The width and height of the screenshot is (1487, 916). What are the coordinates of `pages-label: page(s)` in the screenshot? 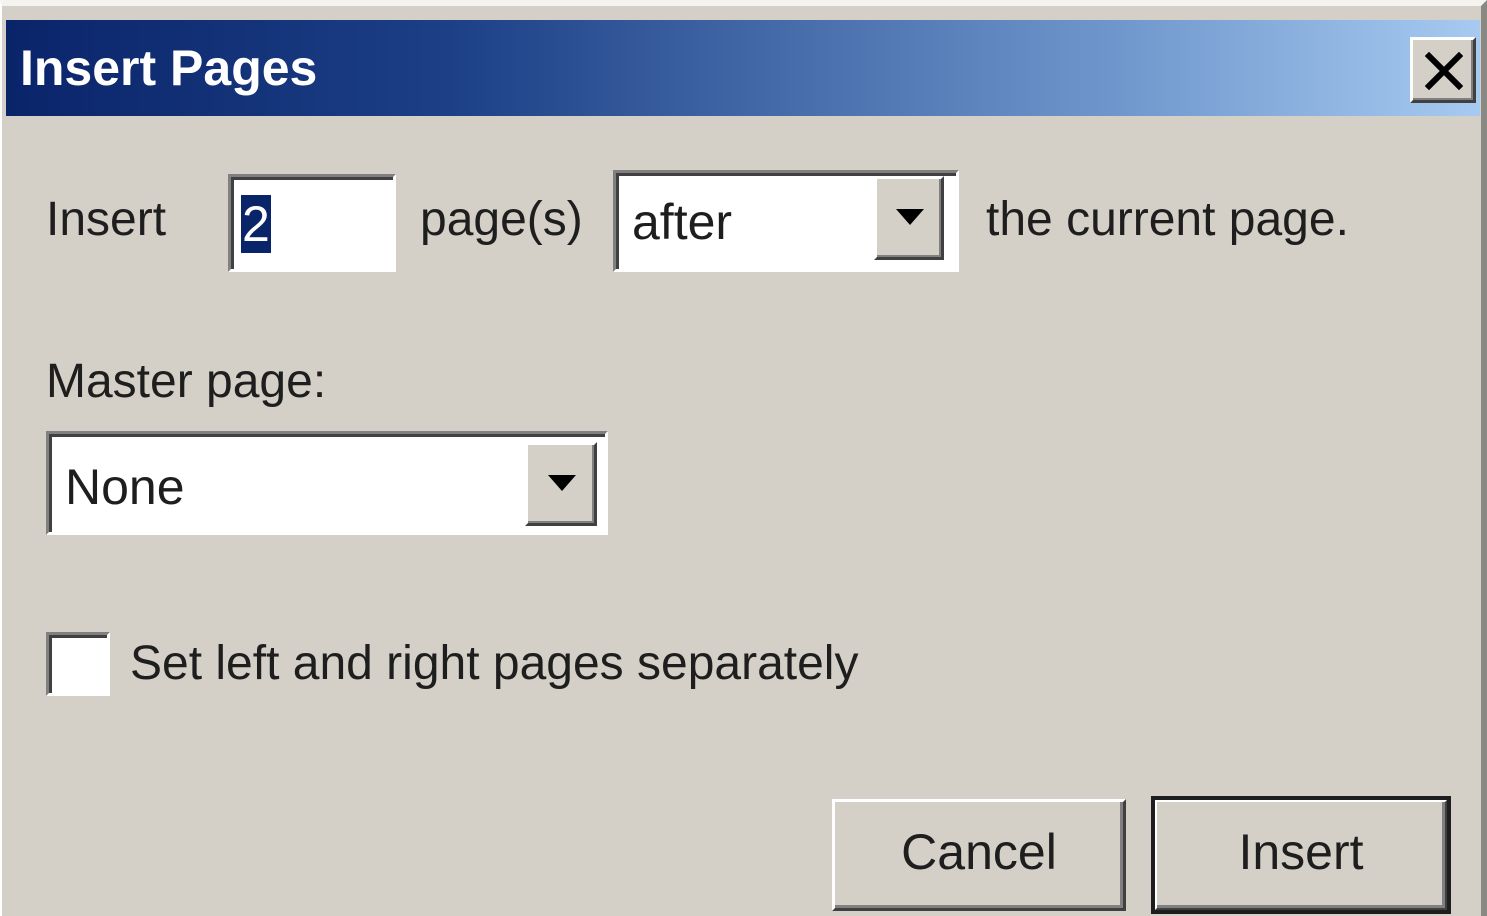 It's located at (501, 219).